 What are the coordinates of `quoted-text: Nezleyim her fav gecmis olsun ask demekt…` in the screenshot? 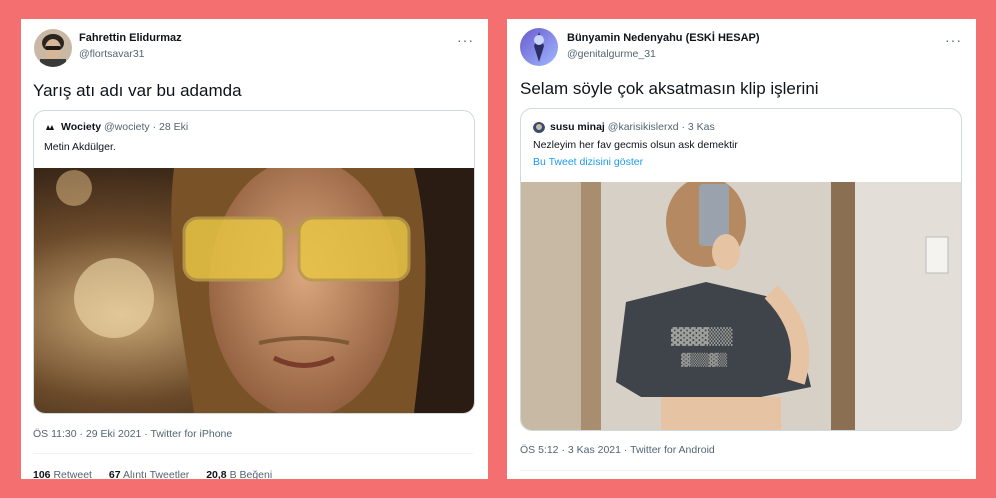 It's located at (635, 145).